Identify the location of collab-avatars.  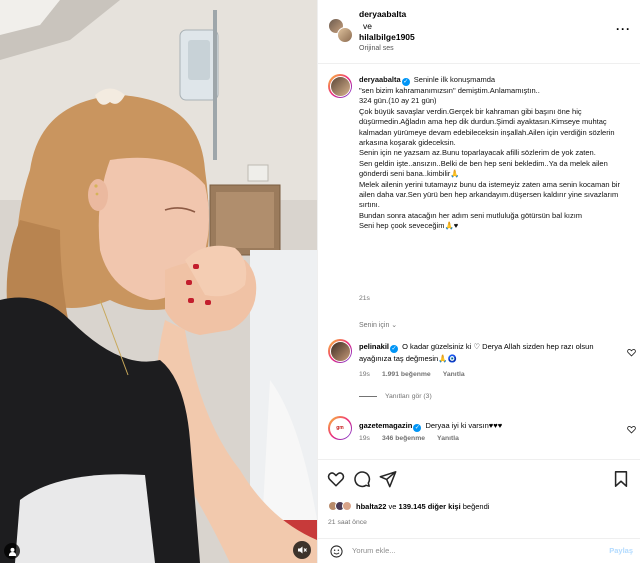
(341, 31).